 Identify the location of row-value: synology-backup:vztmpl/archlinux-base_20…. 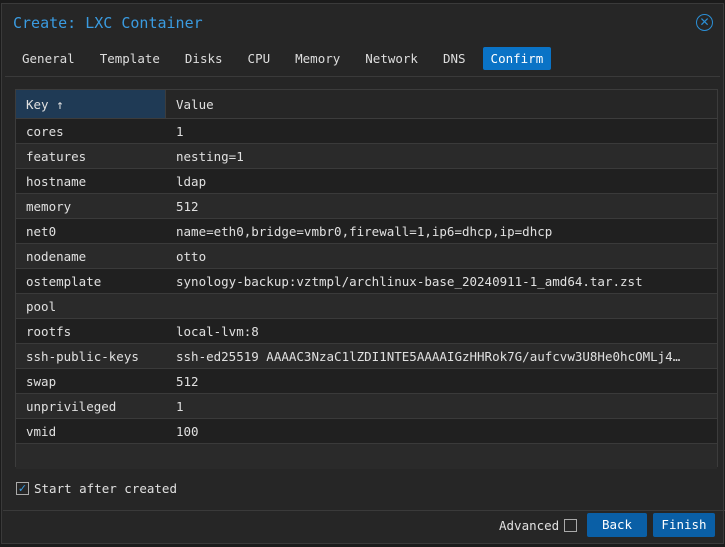
(409, 281).